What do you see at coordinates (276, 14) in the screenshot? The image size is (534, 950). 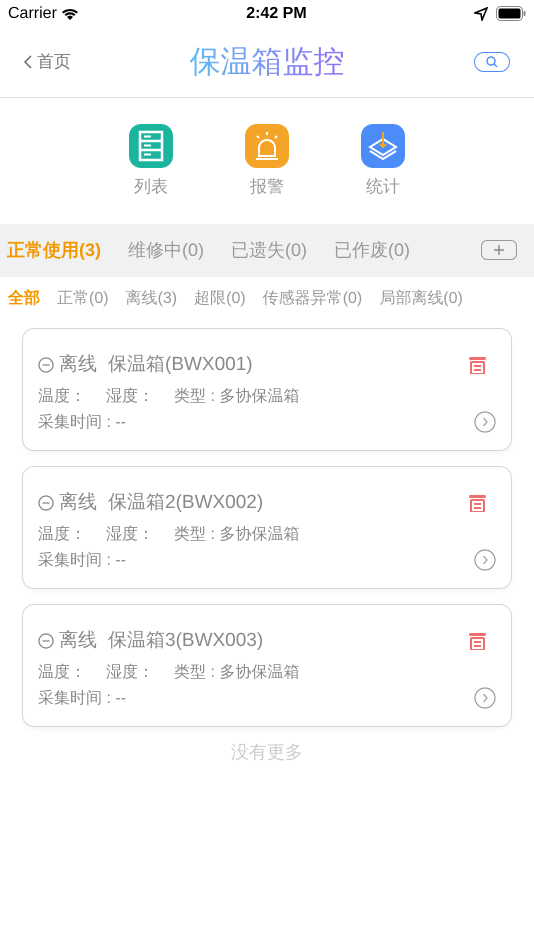 I see `clock: 2:42 PM` at bounding box center [276, 14].